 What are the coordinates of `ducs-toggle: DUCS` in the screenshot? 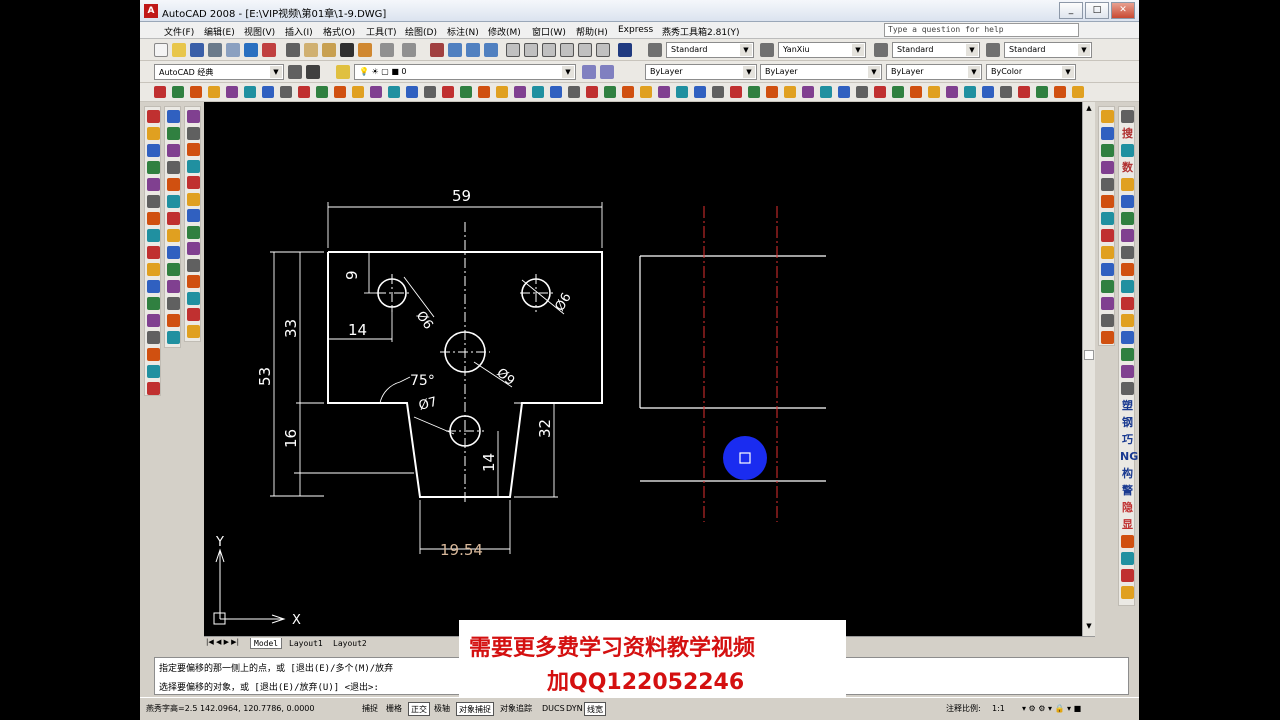 It's located at (553, 709).